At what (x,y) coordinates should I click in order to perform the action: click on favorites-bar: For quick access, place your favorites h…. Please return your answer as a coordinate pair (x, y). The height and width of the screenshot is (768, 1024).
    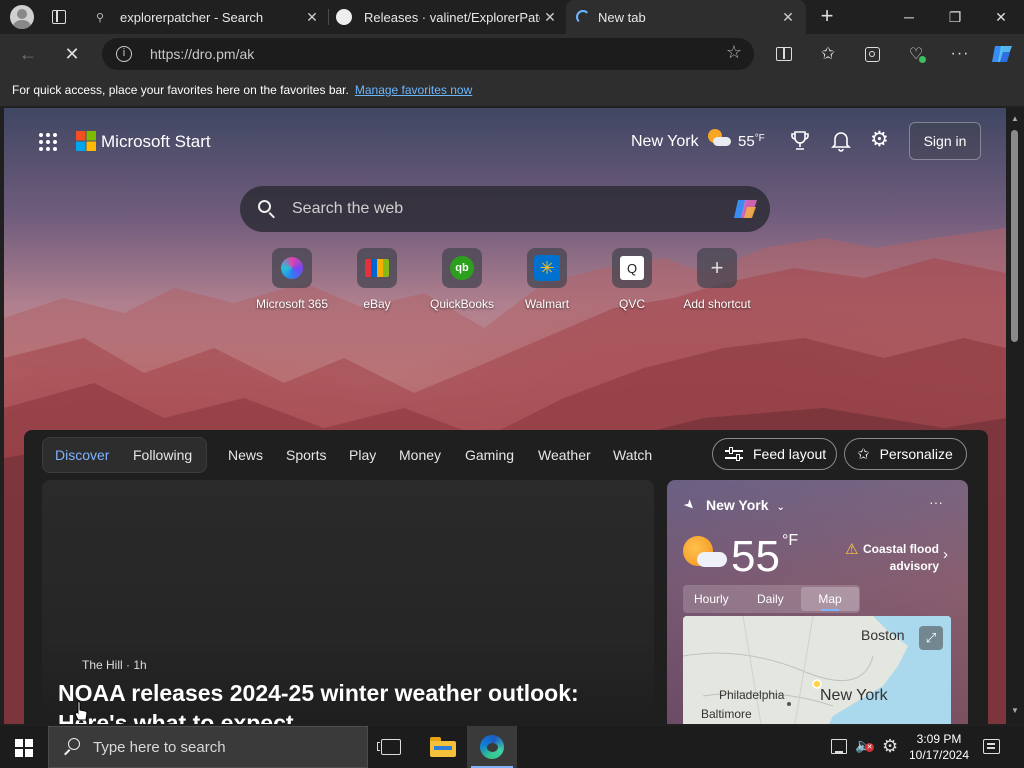
    Looking at the image, I should click on (512, 90).